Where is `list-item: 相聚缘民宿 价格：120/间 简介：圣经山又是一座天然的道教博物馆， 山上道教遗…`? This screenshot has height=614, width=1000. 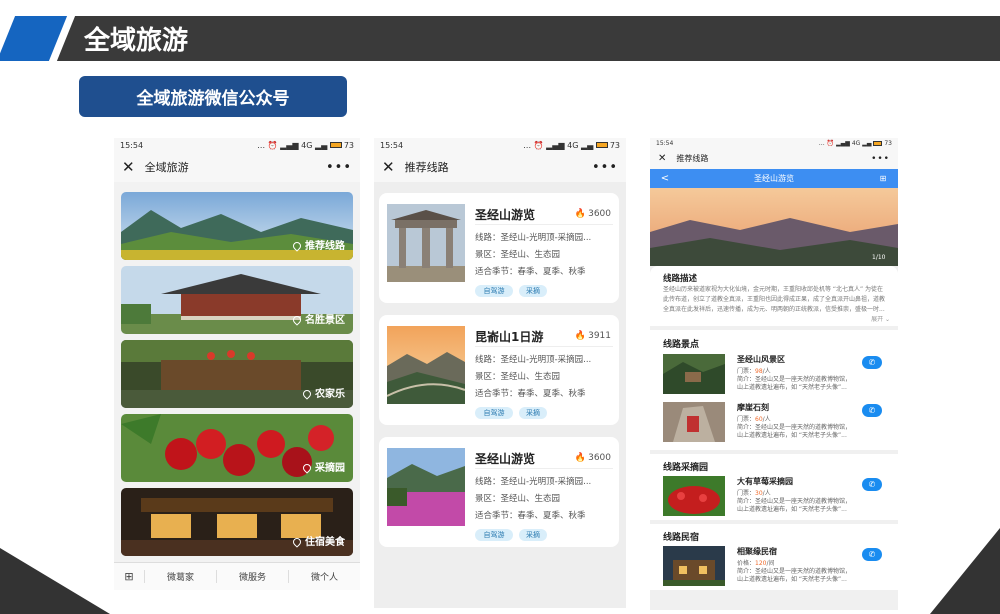 list-item: 相聚缘民宿 价格：120/间 简介：圣经山又是一座天然的道教博物馆， 山上道教遗… is located at coordinates (774, 567).